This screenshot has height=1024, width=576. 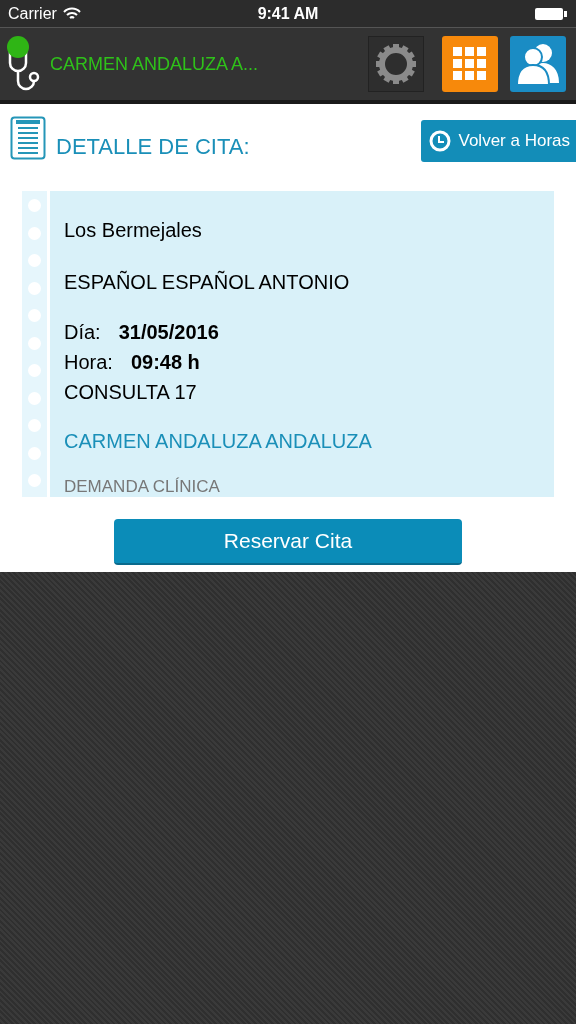 What do you see at coordinates (88, 362) in the screenshot?
I see `hour-label: Hora:` at bounding box center [88, 362].